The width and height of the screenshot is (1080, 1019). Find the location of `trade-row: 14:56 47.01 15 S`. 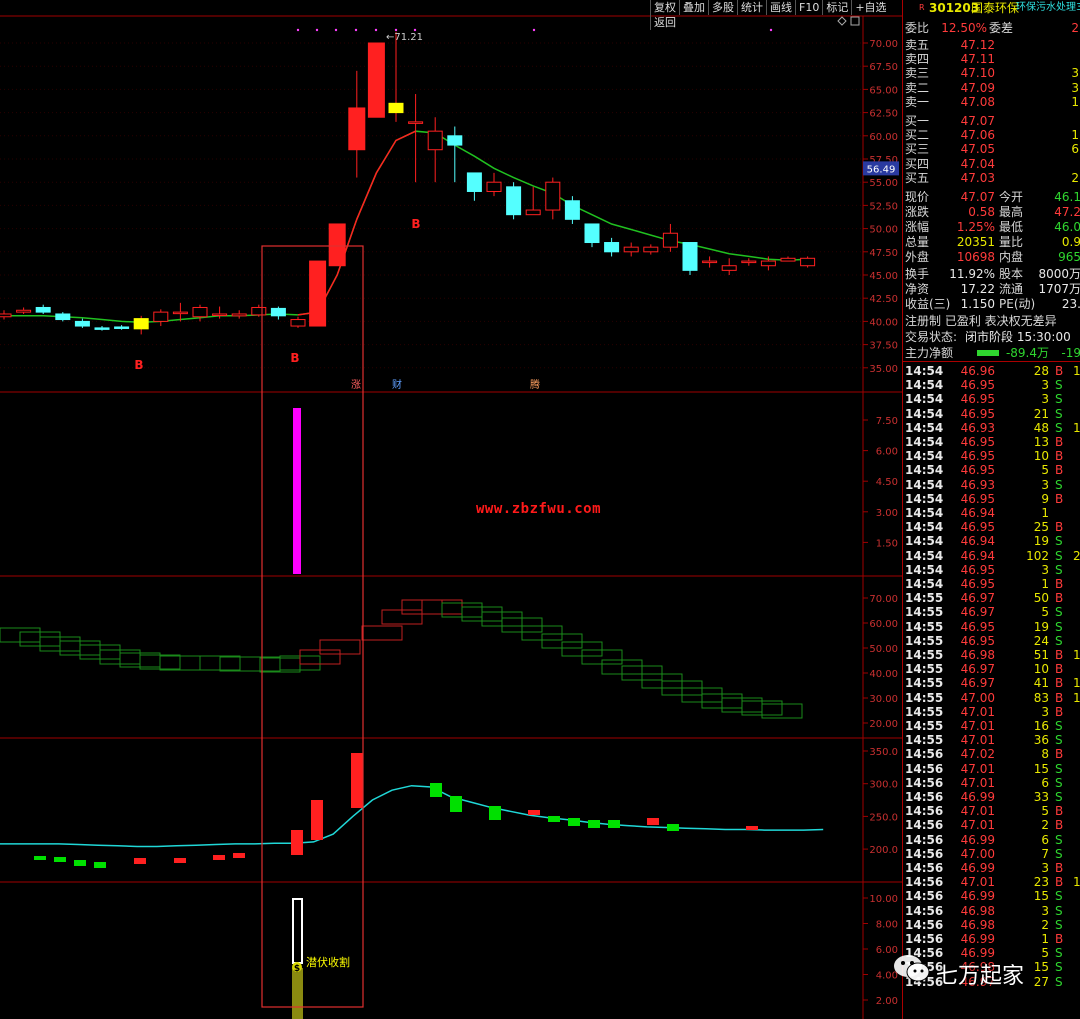

trade-row: 14:56 47.01 15 S is located at coordinates (991, 769).